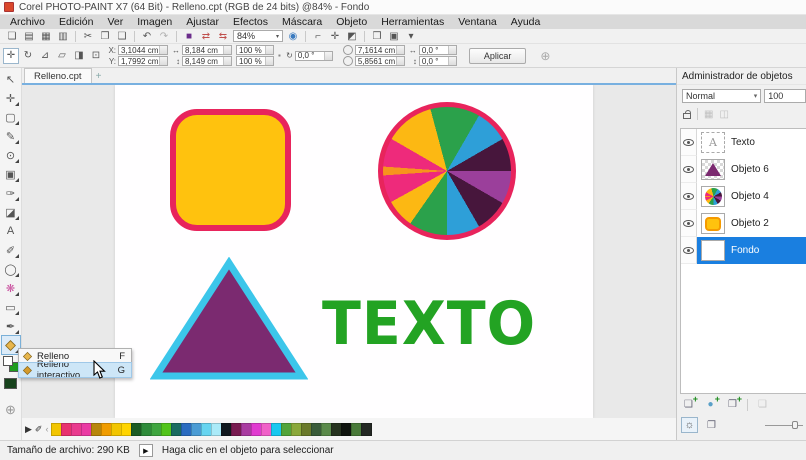  I want to click on mask-transform-tool: ✛, so click(11, 98).